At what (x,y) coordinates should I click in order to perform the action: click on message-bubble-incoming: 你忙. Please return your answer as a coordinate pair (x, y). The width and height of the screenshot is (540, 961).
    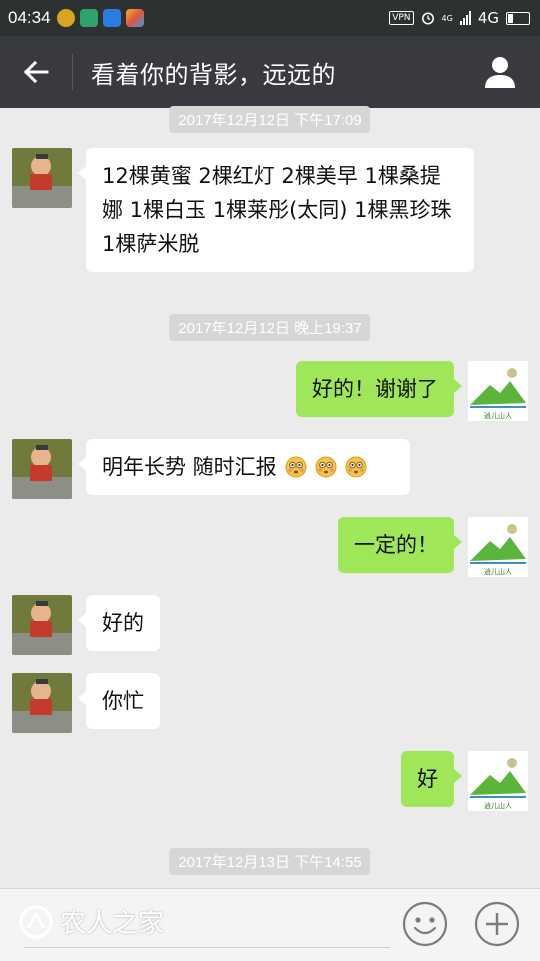
    Looking at the image, I should click on (119, 701).